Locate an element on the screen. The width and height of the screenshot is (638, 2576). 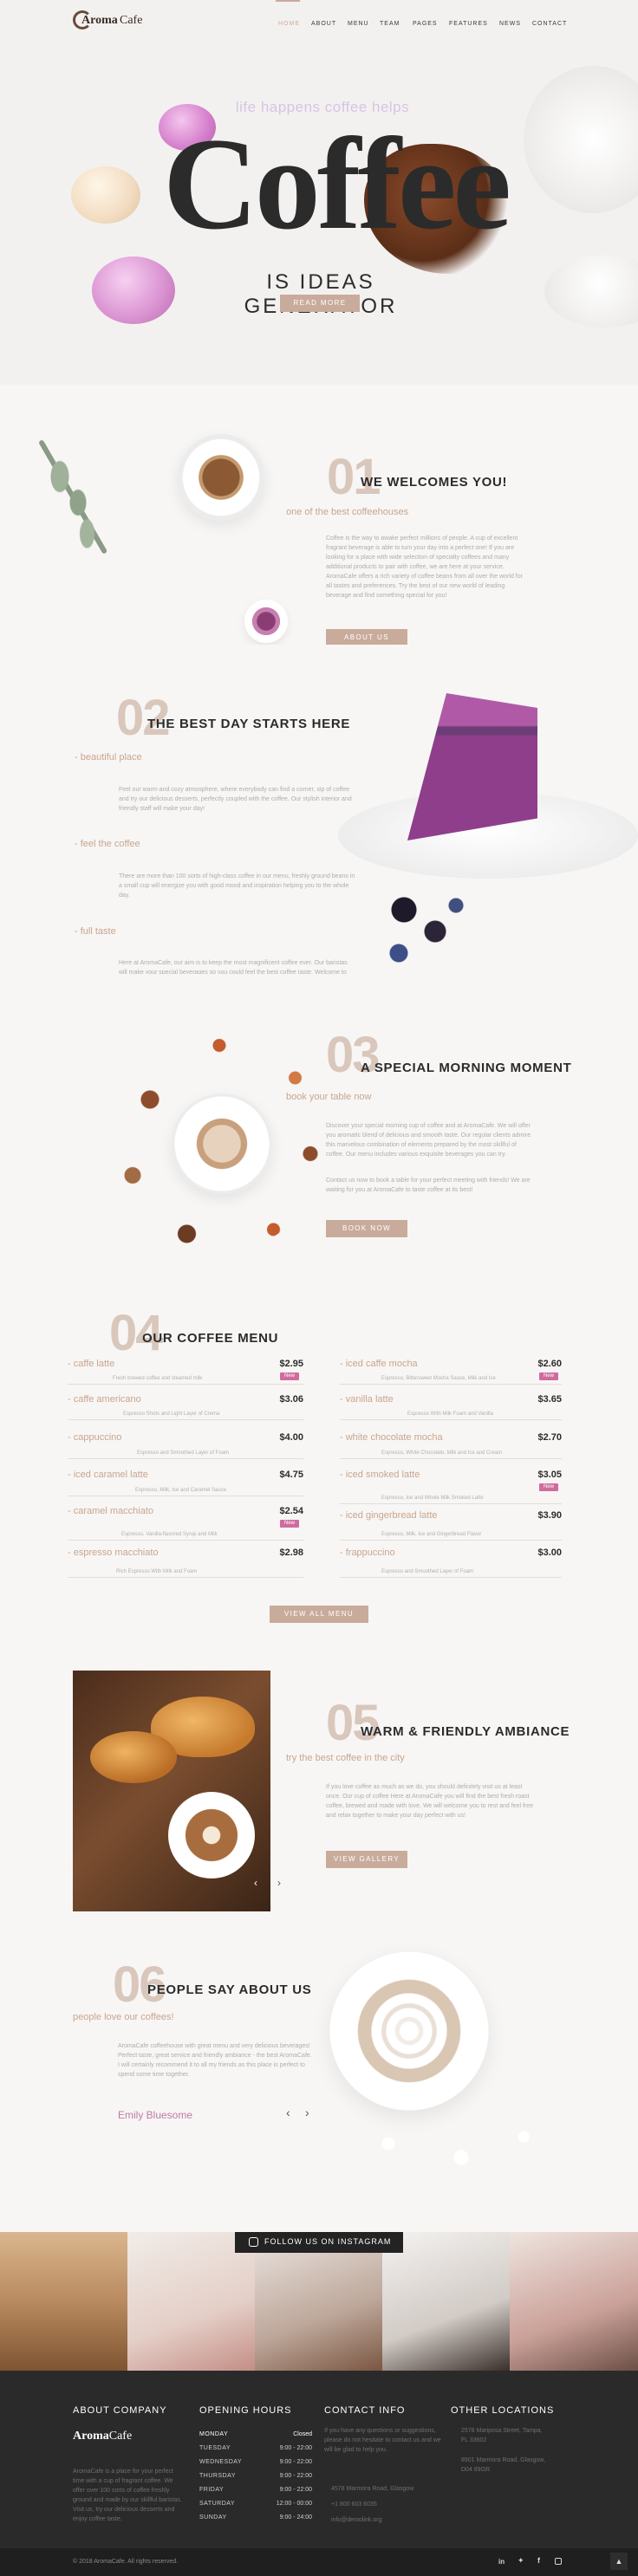
menu-item-name: - white chocolate mocha is located at coordinates (391, 1438).